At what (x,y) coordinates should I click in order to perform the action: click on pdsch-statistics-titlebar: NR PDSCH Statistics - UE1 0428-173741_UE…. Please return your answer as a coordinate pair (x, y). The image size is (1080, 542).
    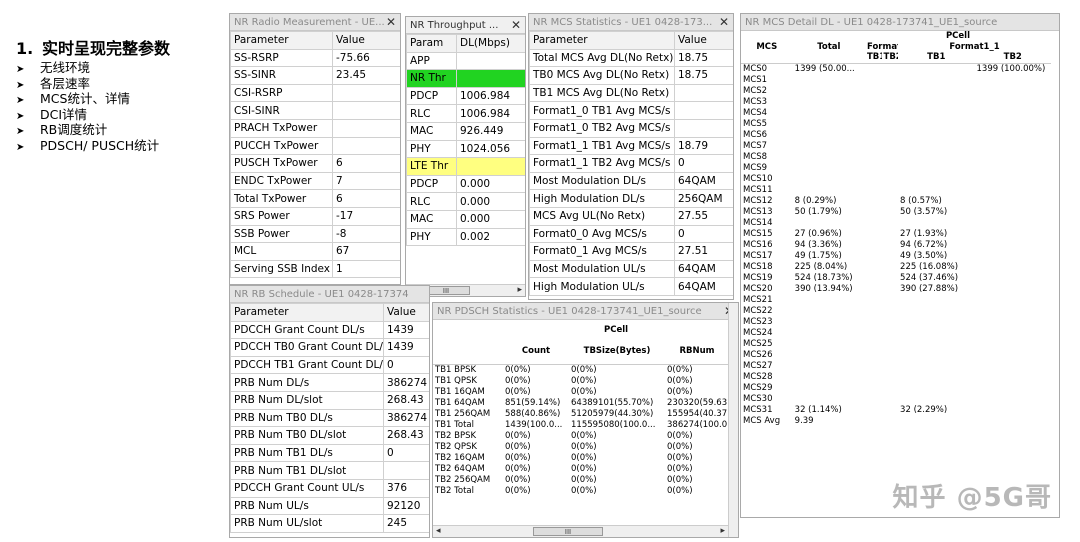
    Looking at the image, I should click on (585, 311).